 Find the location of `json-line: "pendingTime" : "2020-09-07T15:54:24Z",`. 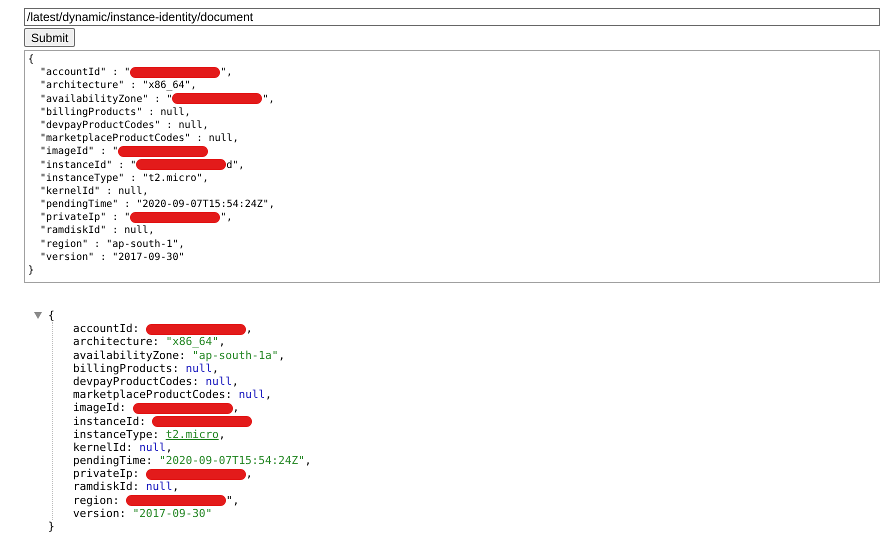

json-line: "pendingTime" : "2020-09-07T15:54:24Z", is located at coordinates (157, 204).